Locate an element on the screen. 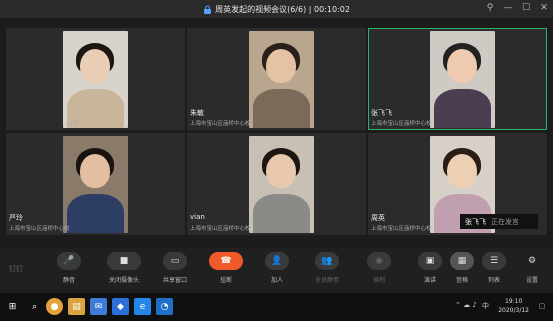  share-screen-icon: ▭ is located at coordinates (175, 261).